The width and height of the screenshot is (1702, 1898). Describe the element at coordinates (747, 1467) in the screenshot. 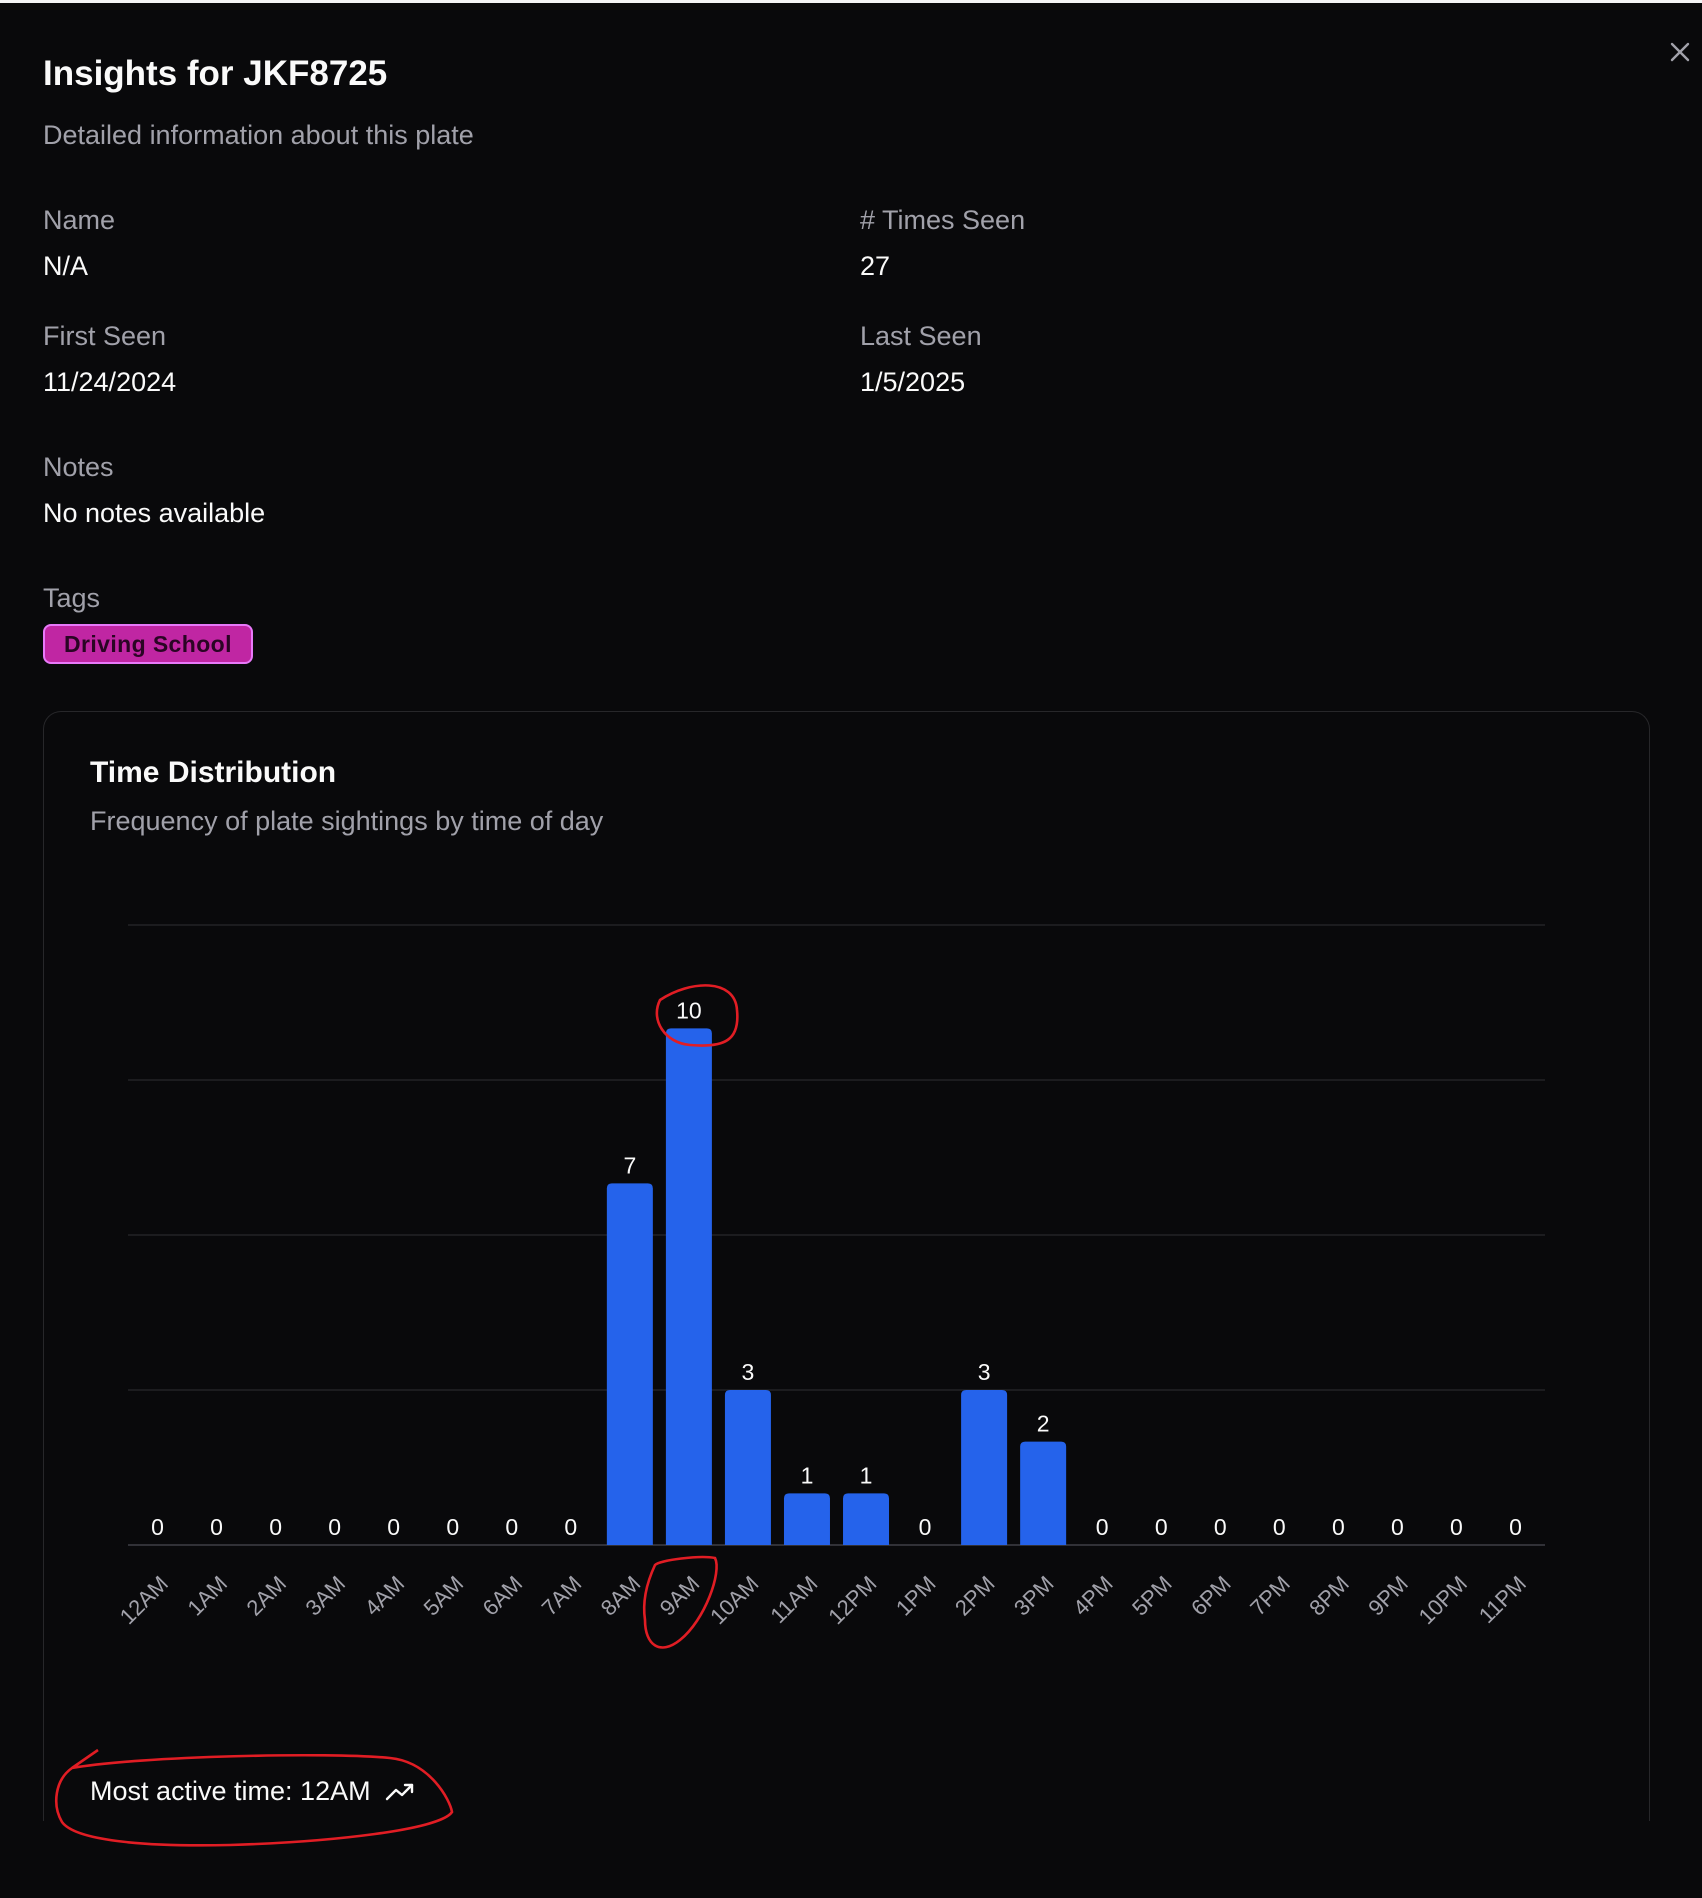

I see `bar-10AM` at that location.